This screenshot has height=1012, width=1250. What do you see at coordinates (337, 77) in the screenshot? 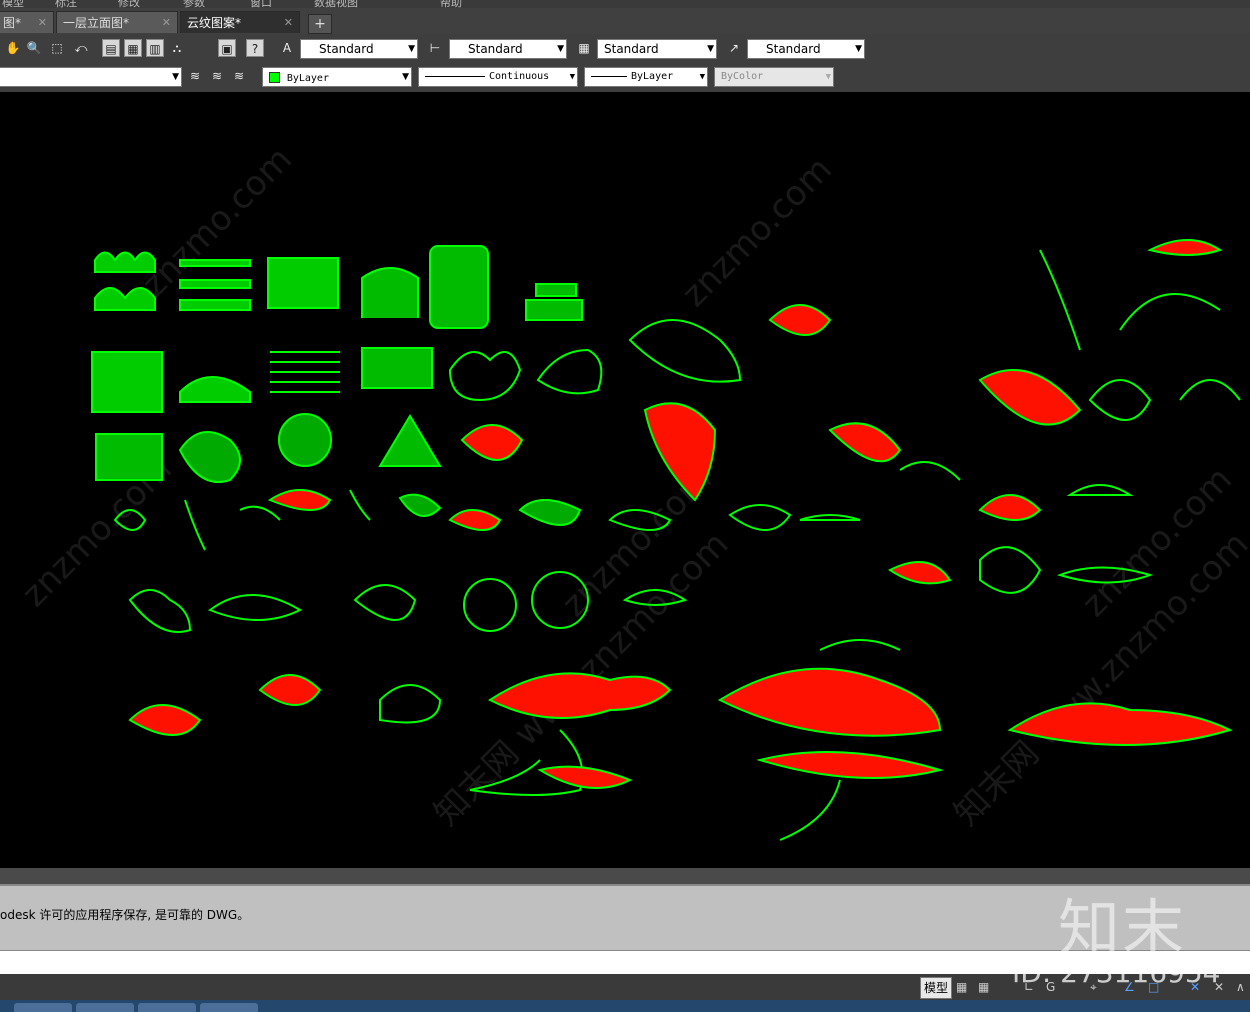
I see `color-select: ByLayer ▼` at bounding box center [337, 77].